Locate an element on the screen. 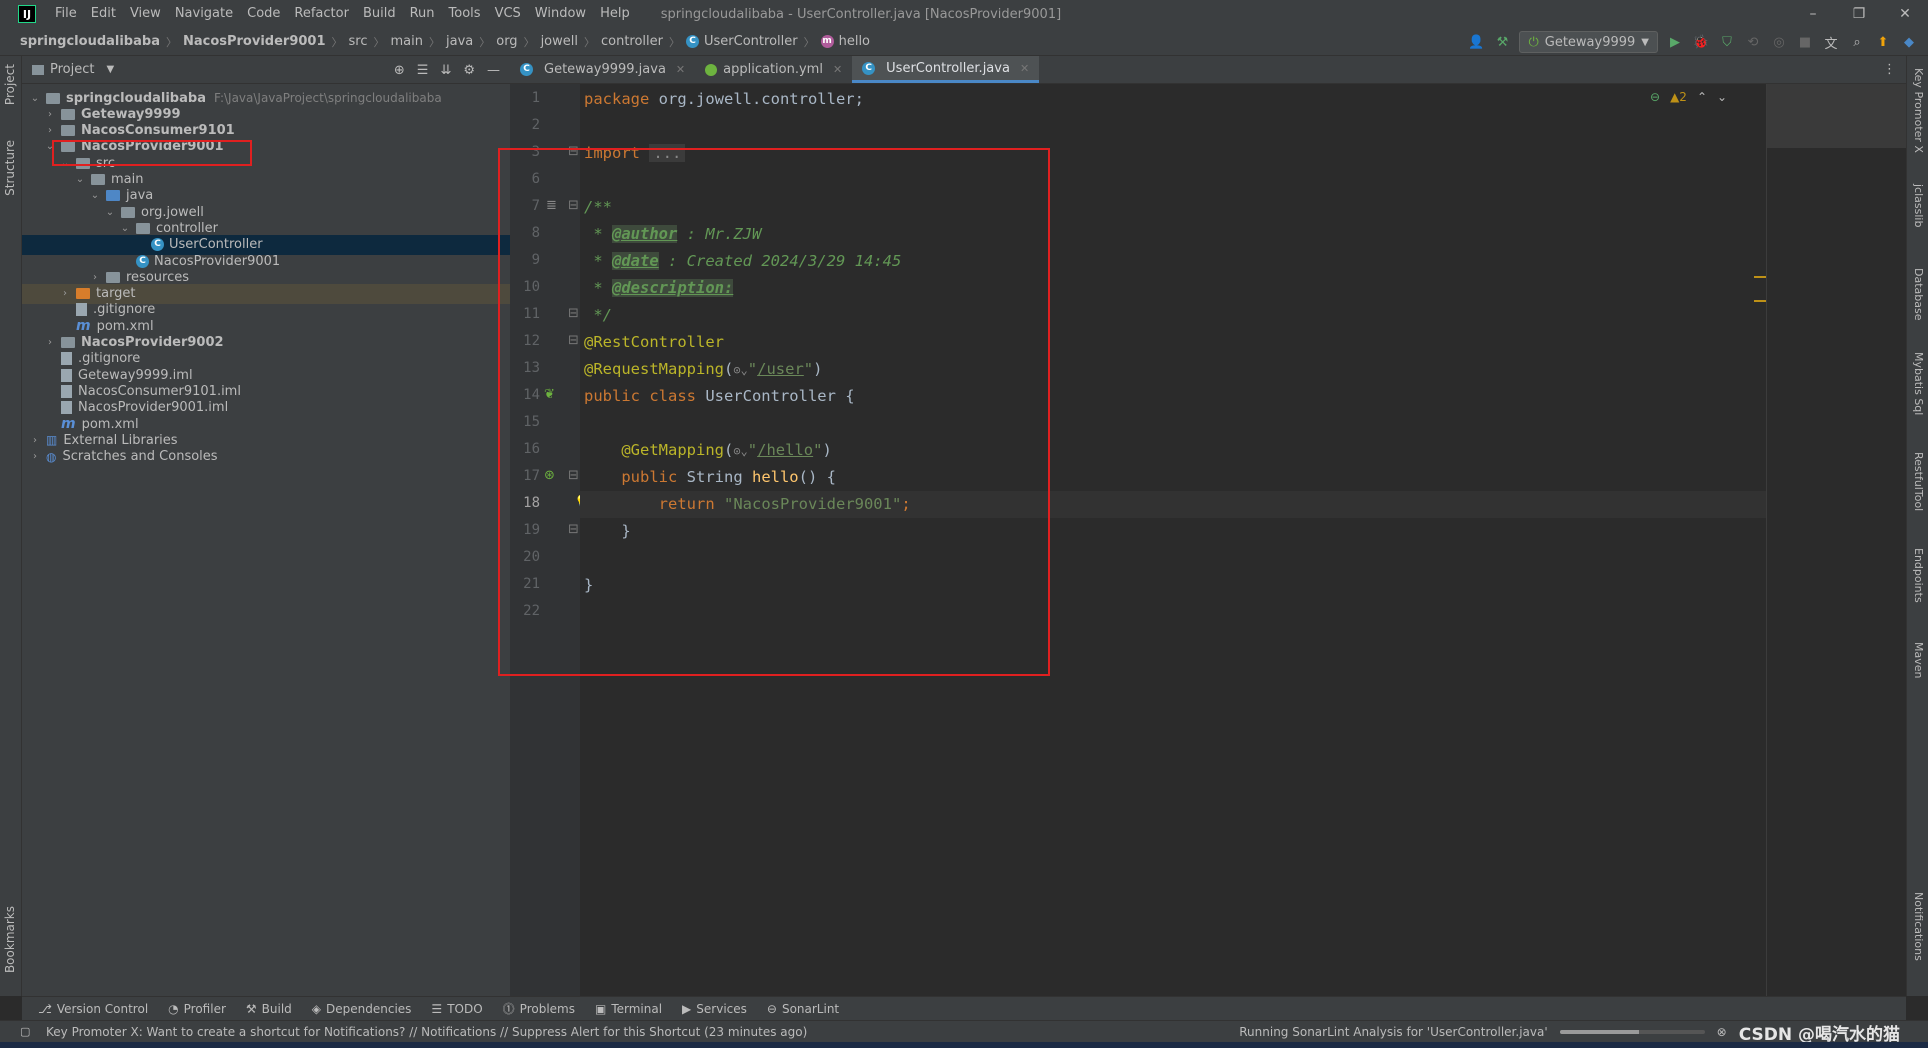 The width and height of the screenshot is (1928, 1048). jetbrains-toolbox-icon: ◆ is located at coordinates (1909, 42).